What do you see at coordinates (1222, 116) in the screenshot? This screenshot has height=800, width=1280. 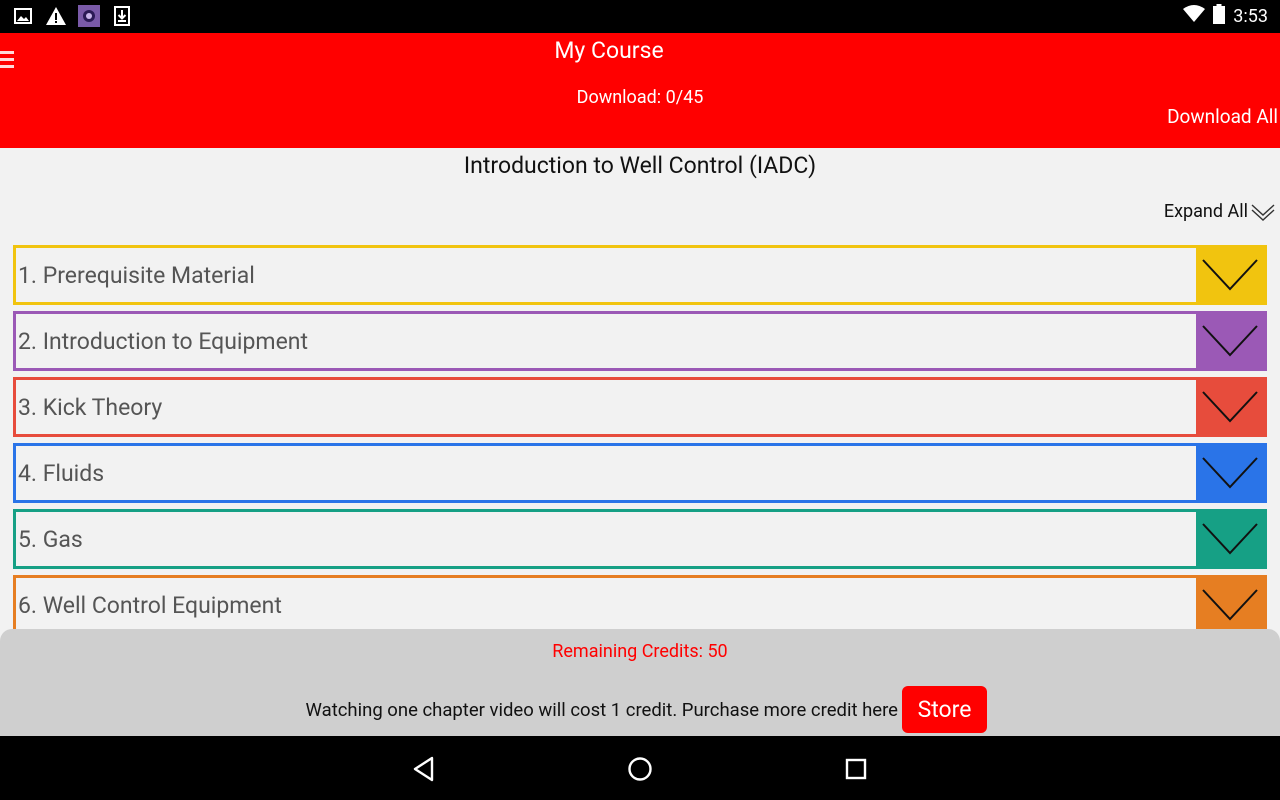 I see `download-all-button: Download All` at bounding box center [1222, 116].